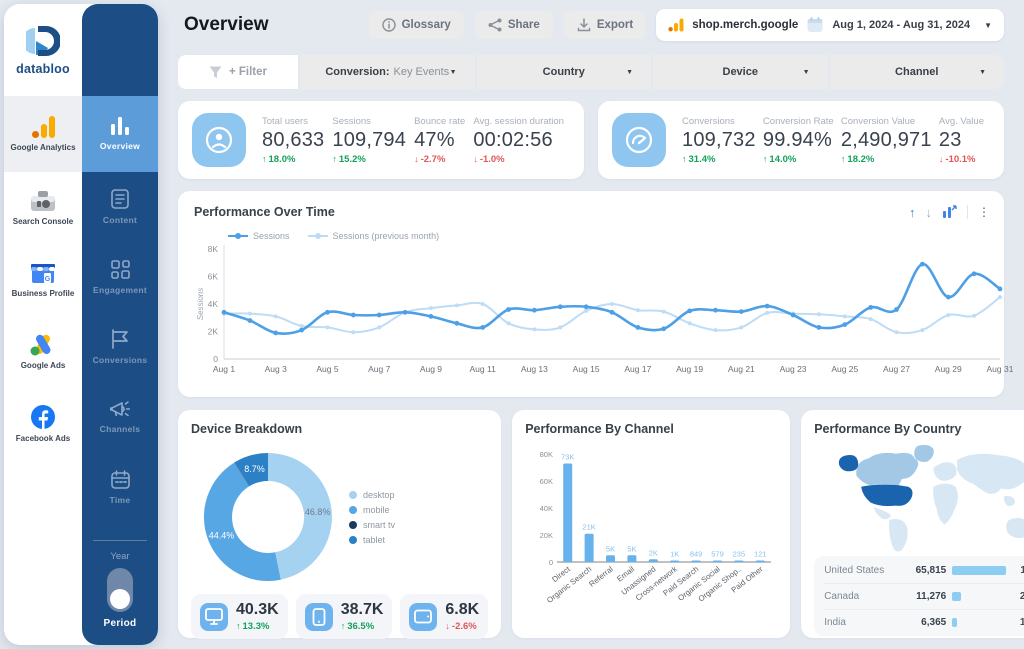 The height and width of the screenshot is (649, 1024). What do you see at coordinates (268, 517) in the screenshot?
I see `donut-chart: 46.8% 44.4% 8.7%` at bounding box center [268, 517].